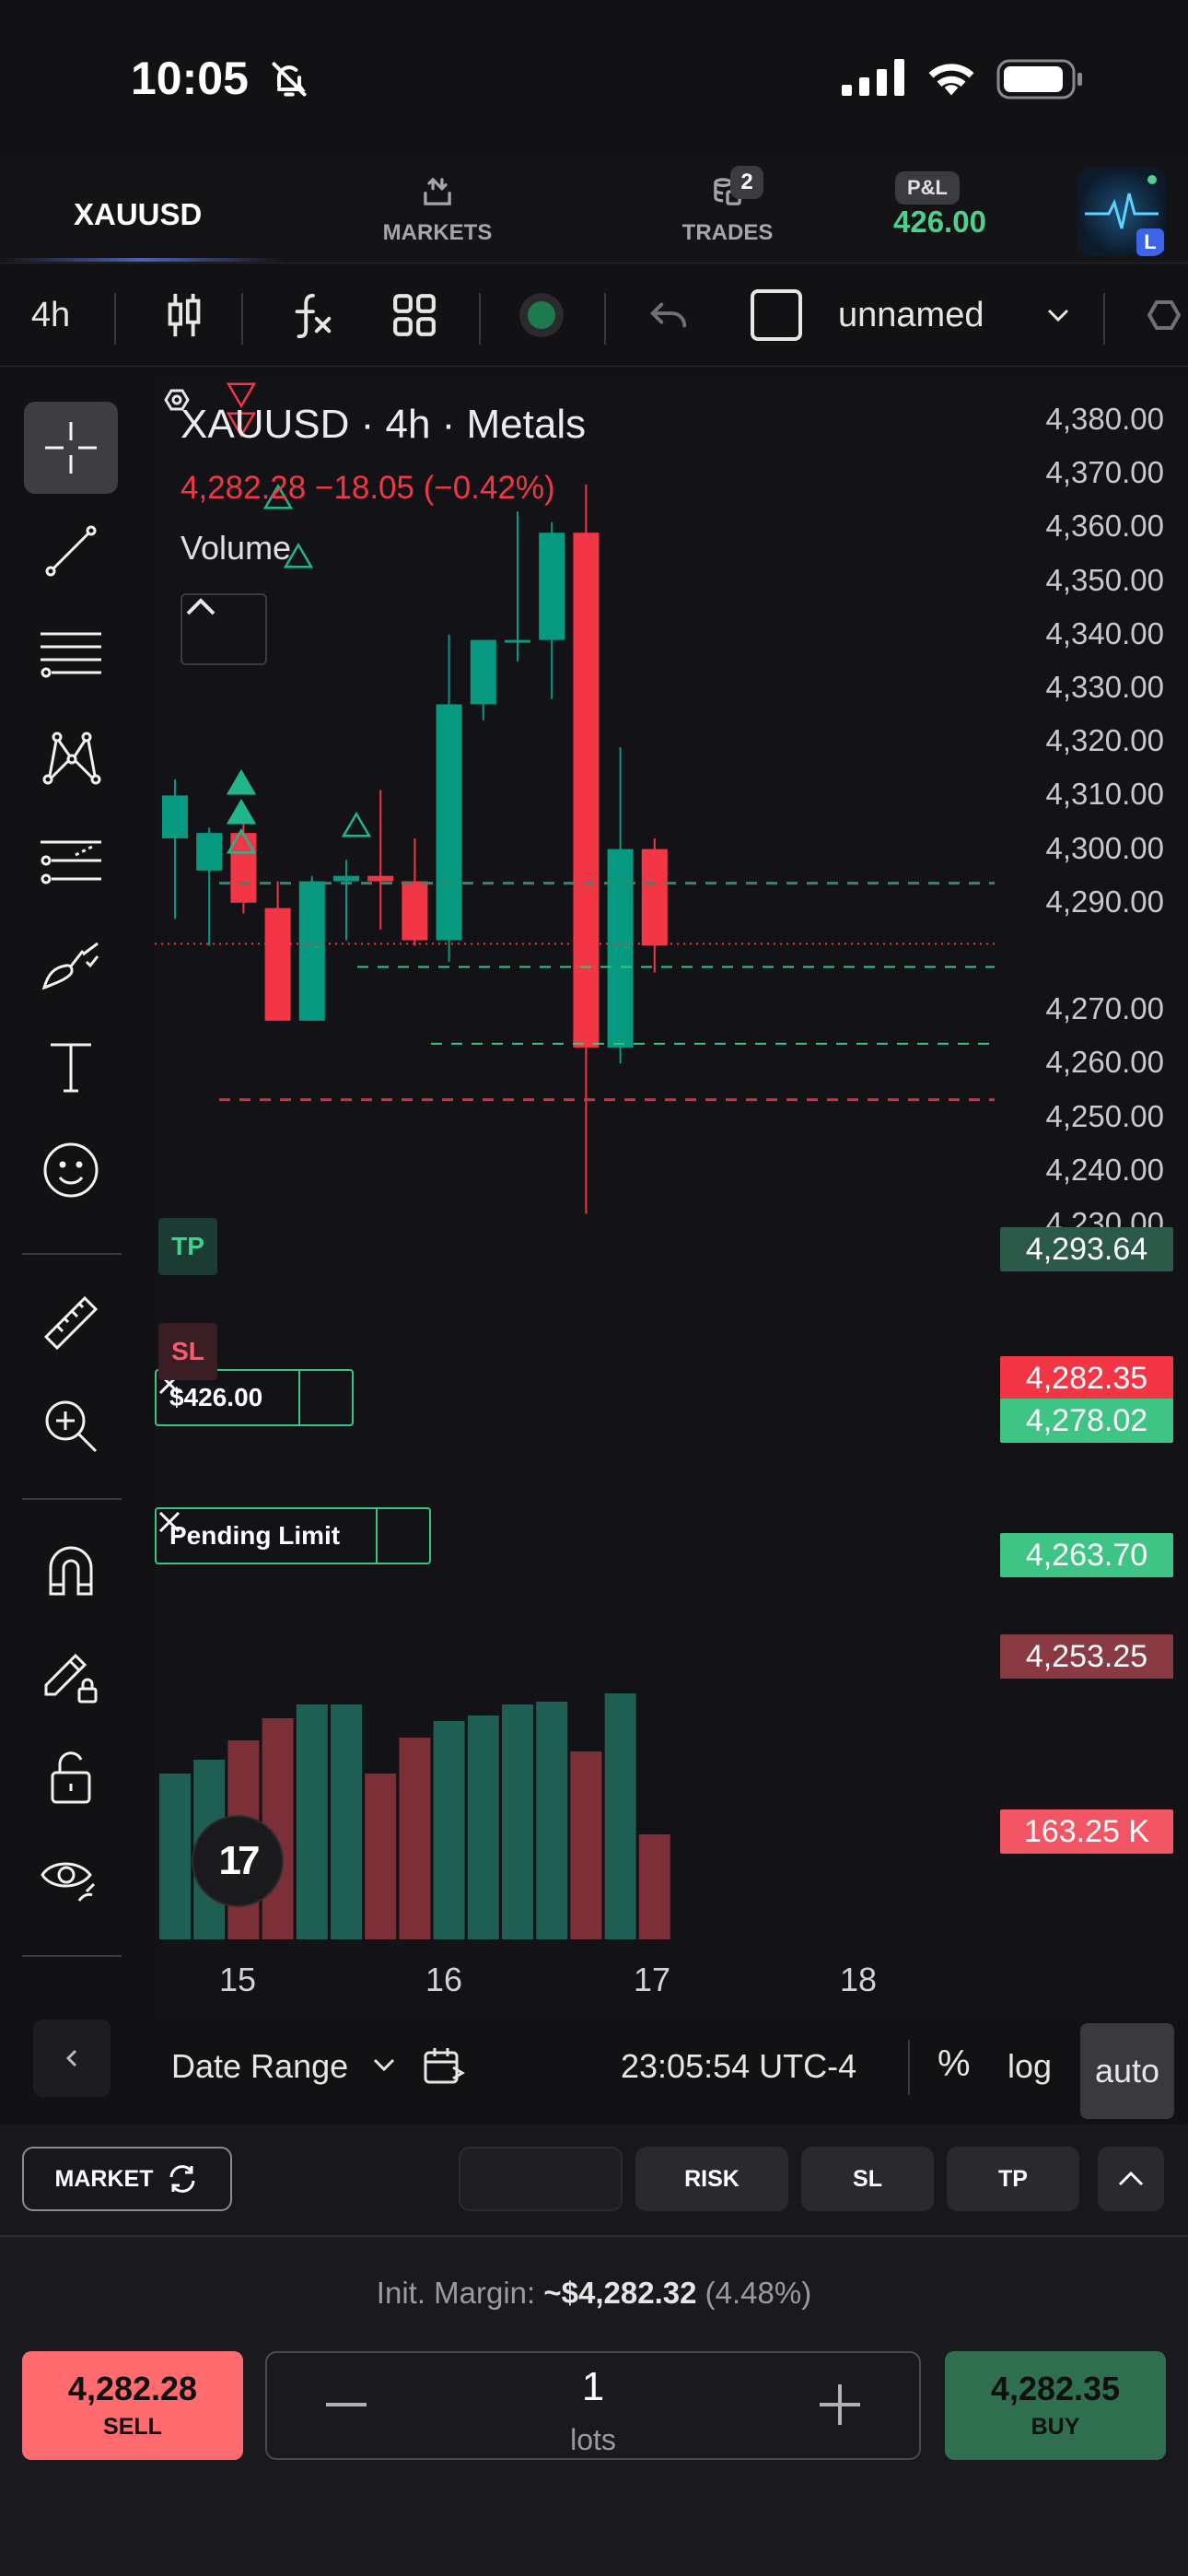 This screenshot has width=1188, height=2576. Describe the element at coordinates (72, 1956) in the screenshot. I see `tools-divider` at that location.